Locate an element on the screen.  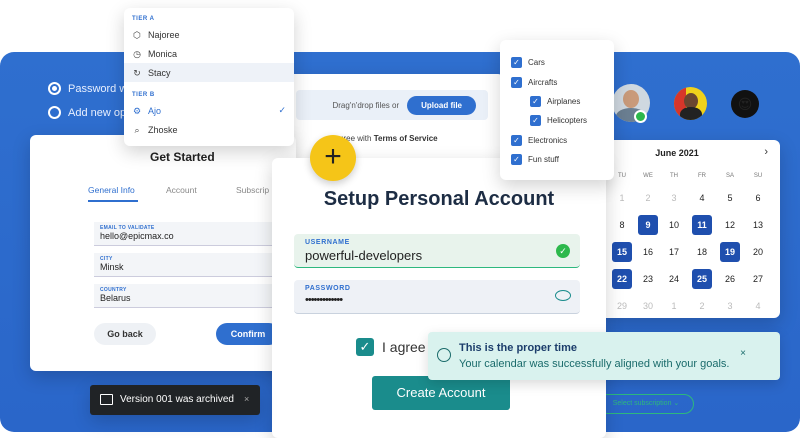
tree-item-aircrafts: ✓ Aircrafts is located at coordinates (534, 82).